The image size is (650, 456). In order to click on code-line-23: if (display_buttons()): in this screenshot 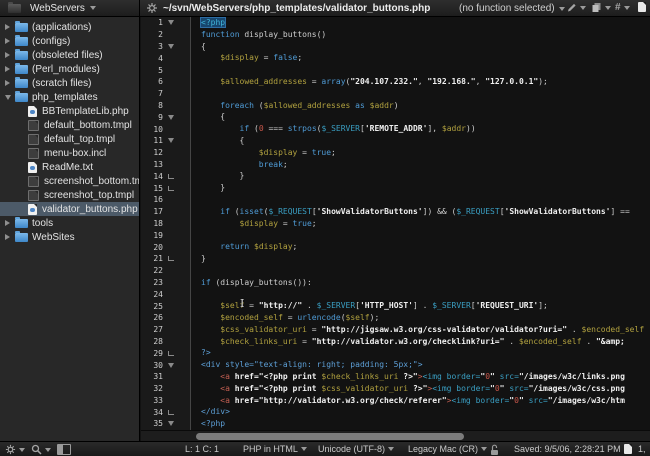, I will do `click(420, 283)`.